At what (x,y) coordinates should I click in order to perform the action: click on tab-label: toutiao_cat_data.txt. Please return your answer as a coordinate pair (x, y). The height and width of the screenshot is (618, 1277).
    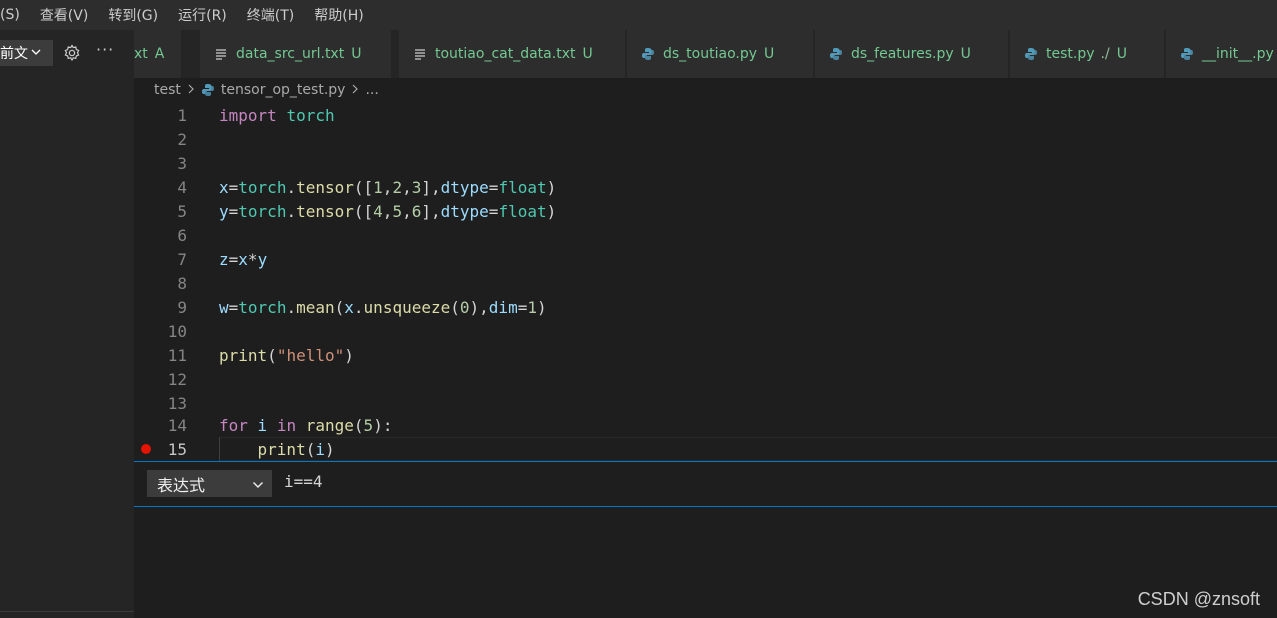
    Looking at the image, I should click on (505, 54).